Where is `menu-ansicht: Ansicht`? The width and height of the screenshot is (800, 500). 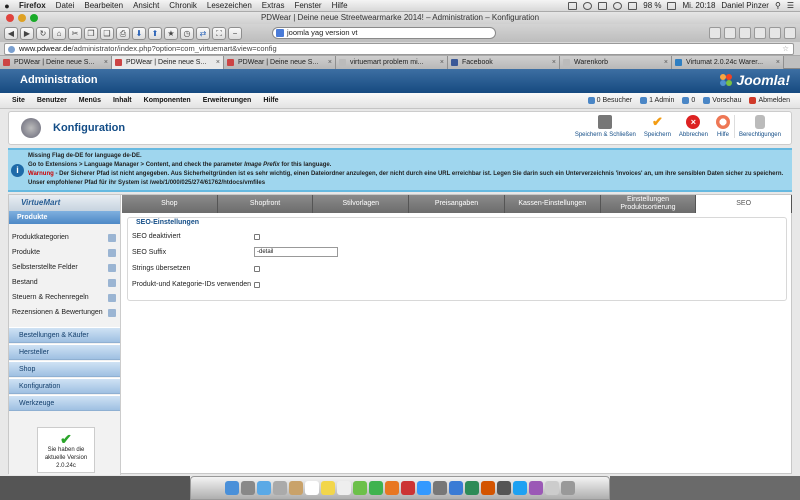 menu-ansicht: Ansicht is located at coordinates (146, 5).